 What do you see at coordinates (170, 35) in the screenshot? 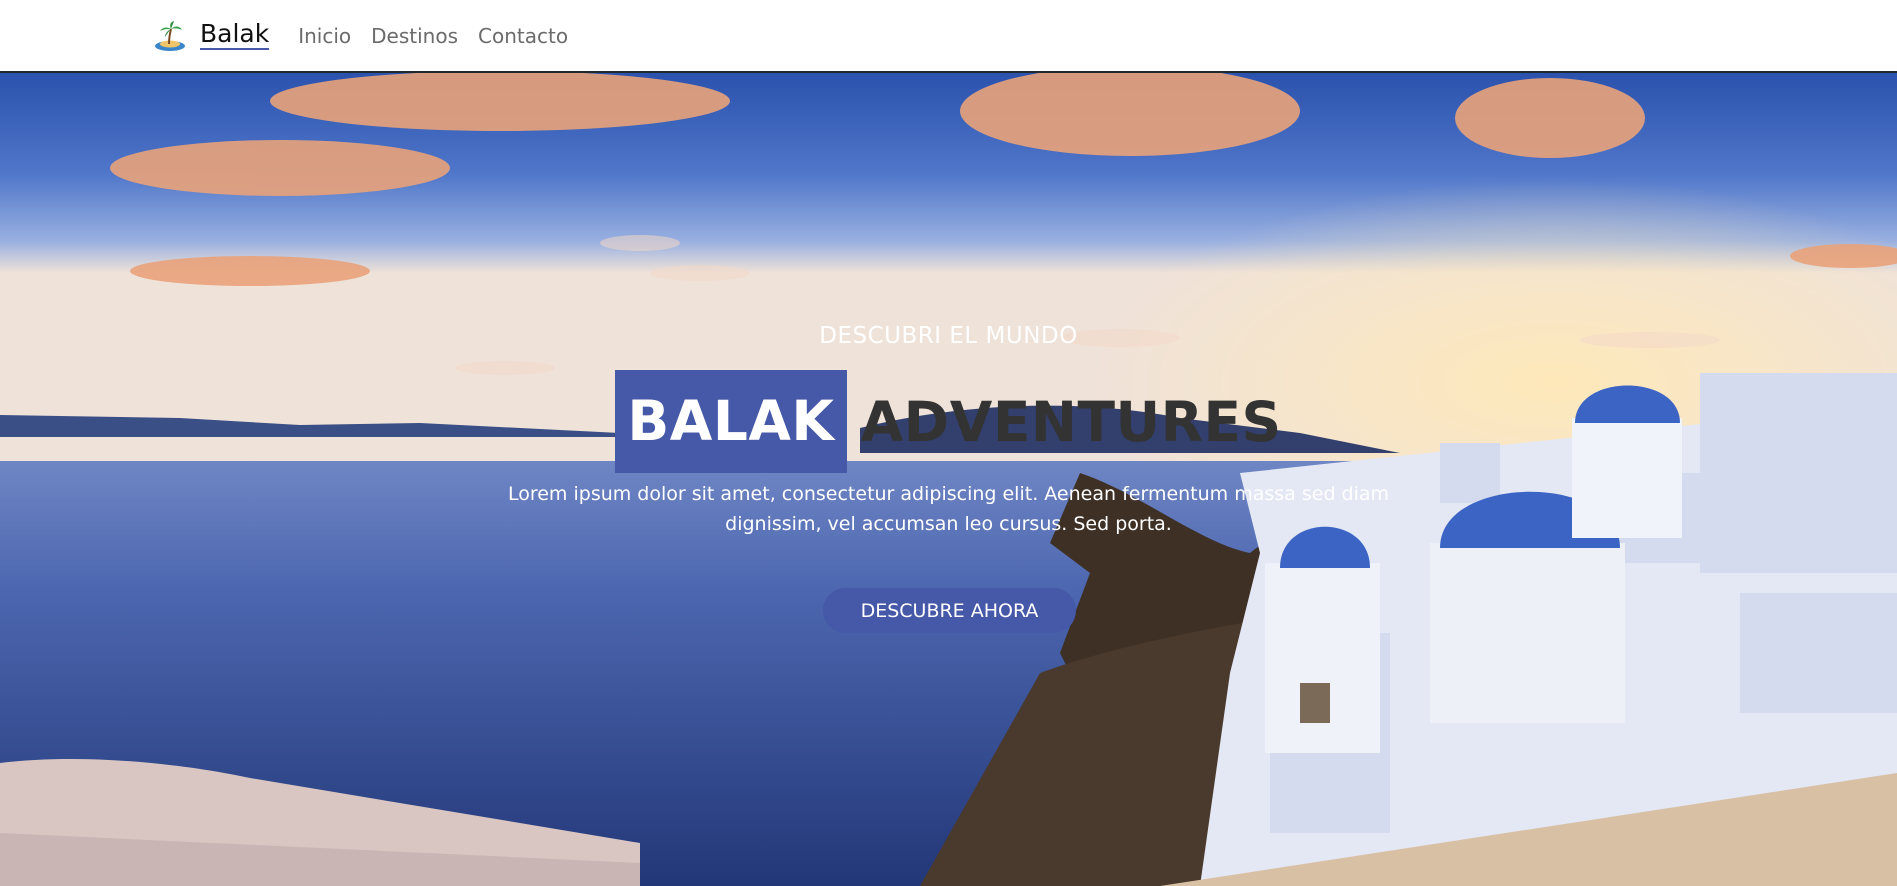
I see `palm-island-icon` at bounding box center [170, 35].